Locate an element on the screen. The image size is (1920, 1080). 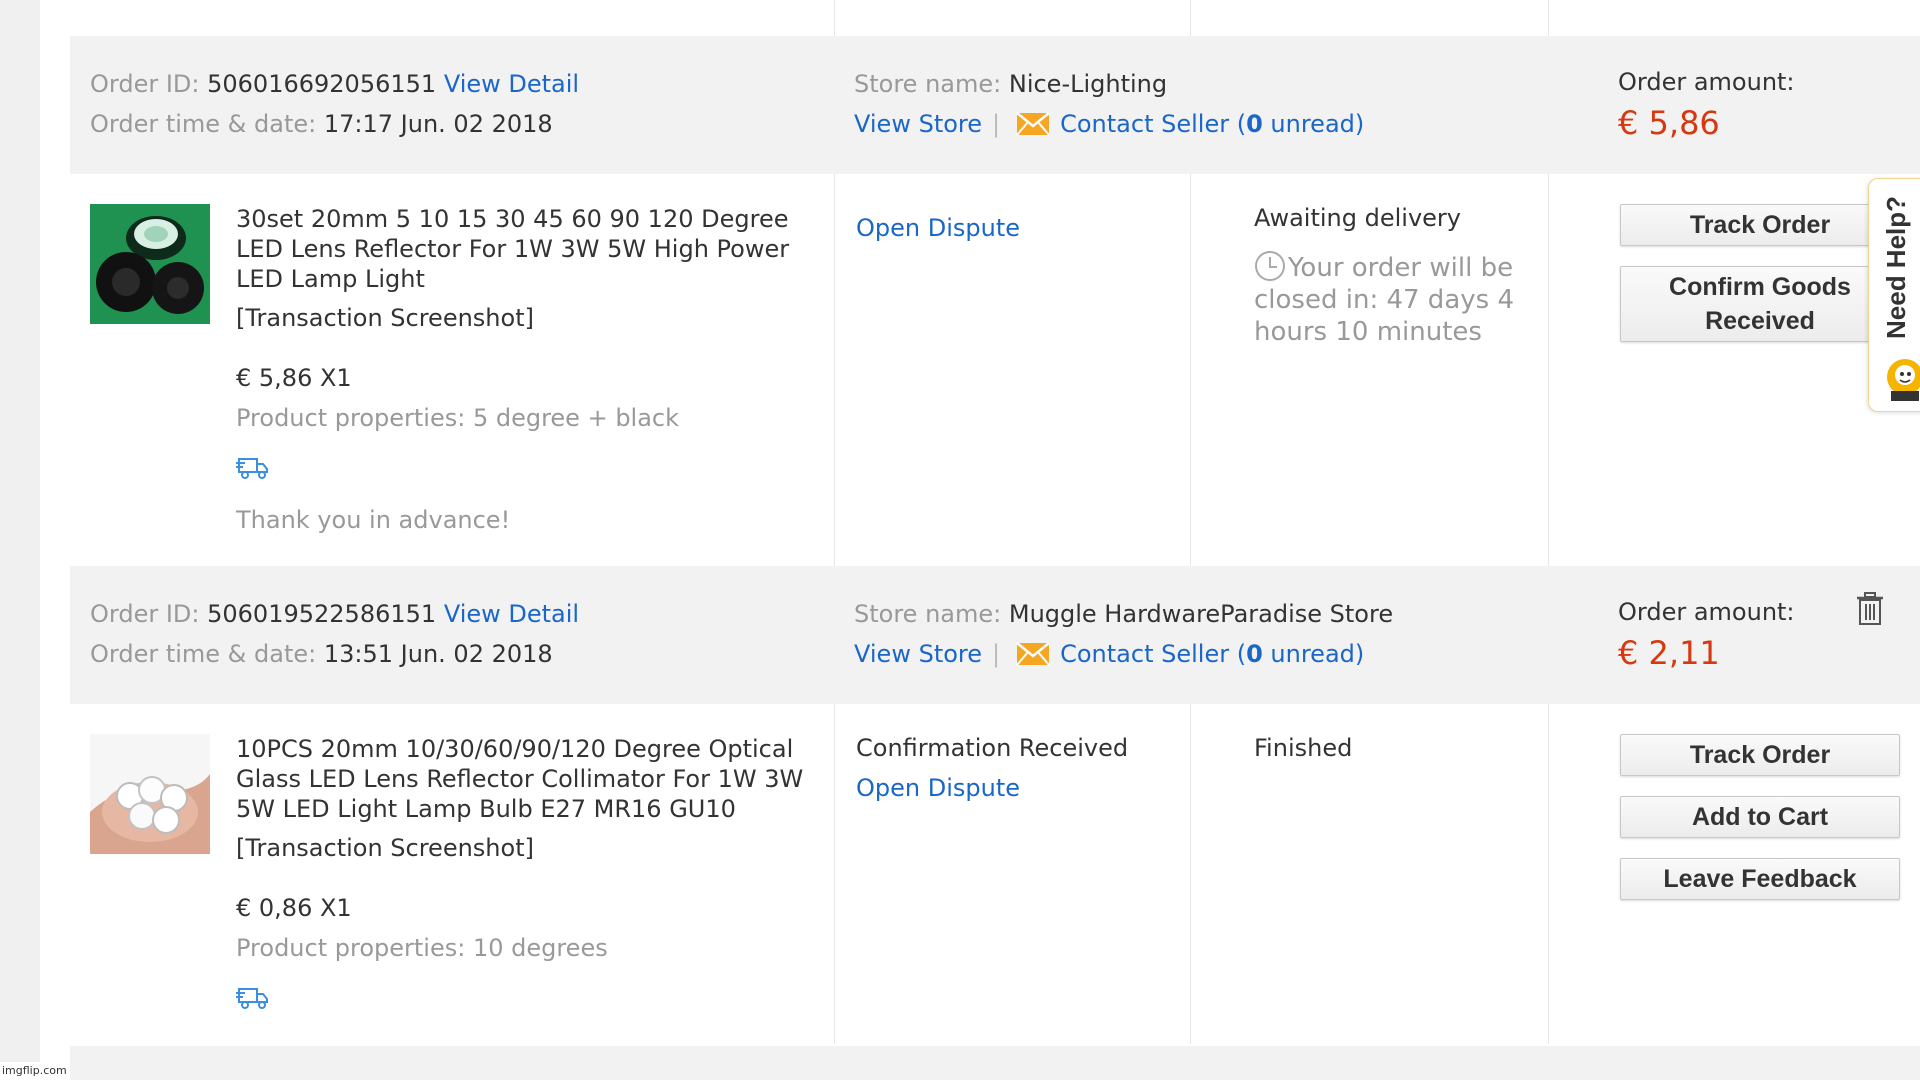
watermark: imgflip.com is located at coordinates (33, 1071).